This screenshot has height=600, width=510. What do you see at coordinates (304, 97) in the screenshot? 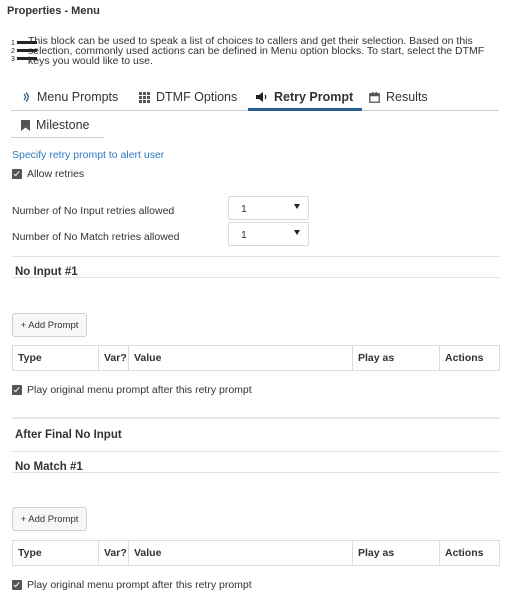
I see `tab-retry-prompt: Retry Prompt` at bounding box center [304, 97].